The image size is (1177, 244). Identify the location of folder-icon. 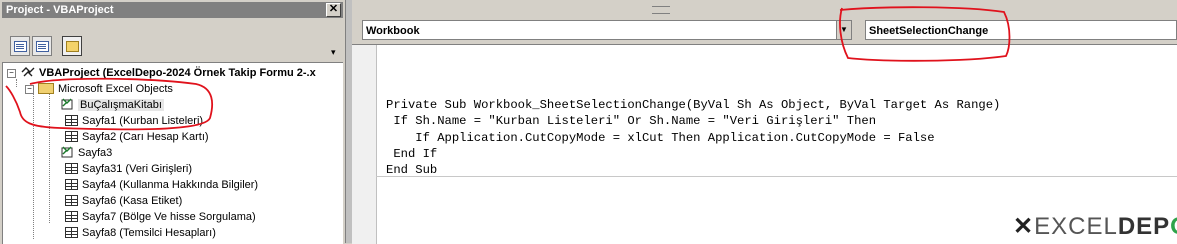
(46, 88).